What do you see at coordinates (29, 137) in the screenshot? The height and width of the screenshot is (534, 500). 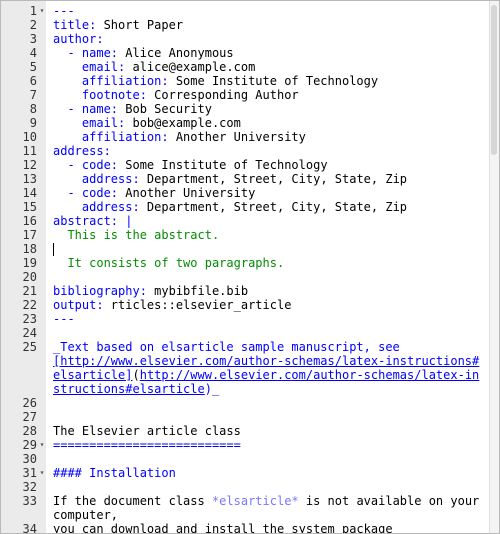 I see `line-number: 10` at bounding box center [29, 137].